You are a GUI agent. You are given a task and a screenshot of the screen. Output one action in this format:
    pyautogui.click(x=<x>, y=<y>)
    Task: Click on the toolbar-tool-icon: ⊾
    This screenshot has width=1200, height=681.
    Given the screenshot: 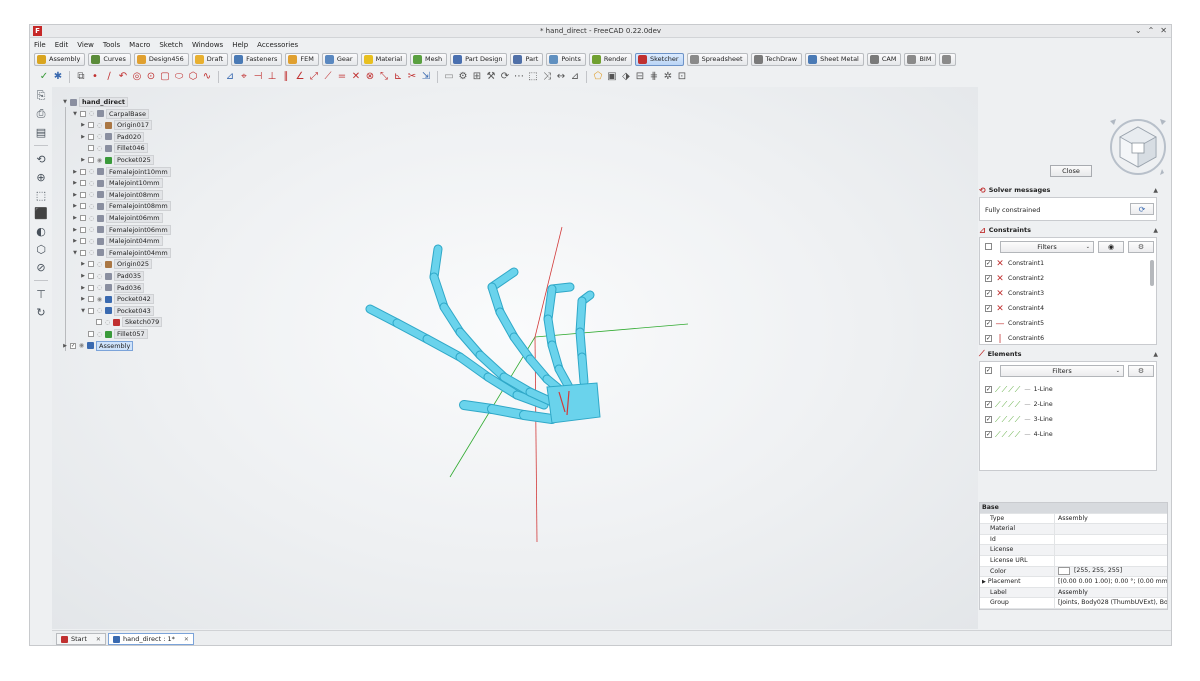 What is the action you would take?
    pyautogui.click(x=398, y=77)
    